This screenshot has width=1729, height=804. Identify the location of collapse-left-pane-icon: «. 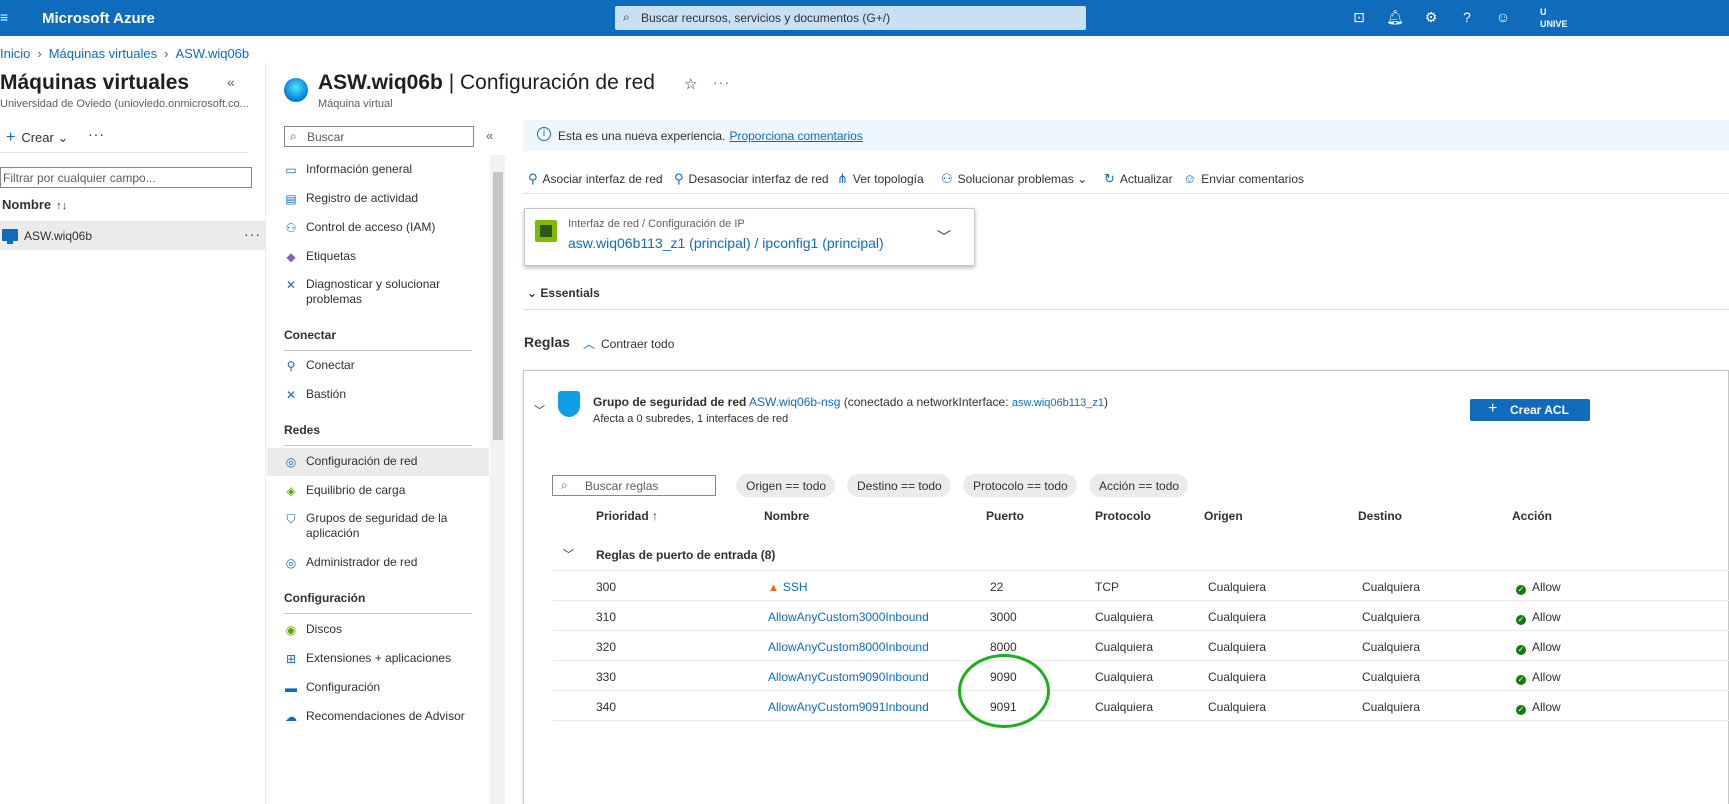
(231, 82).